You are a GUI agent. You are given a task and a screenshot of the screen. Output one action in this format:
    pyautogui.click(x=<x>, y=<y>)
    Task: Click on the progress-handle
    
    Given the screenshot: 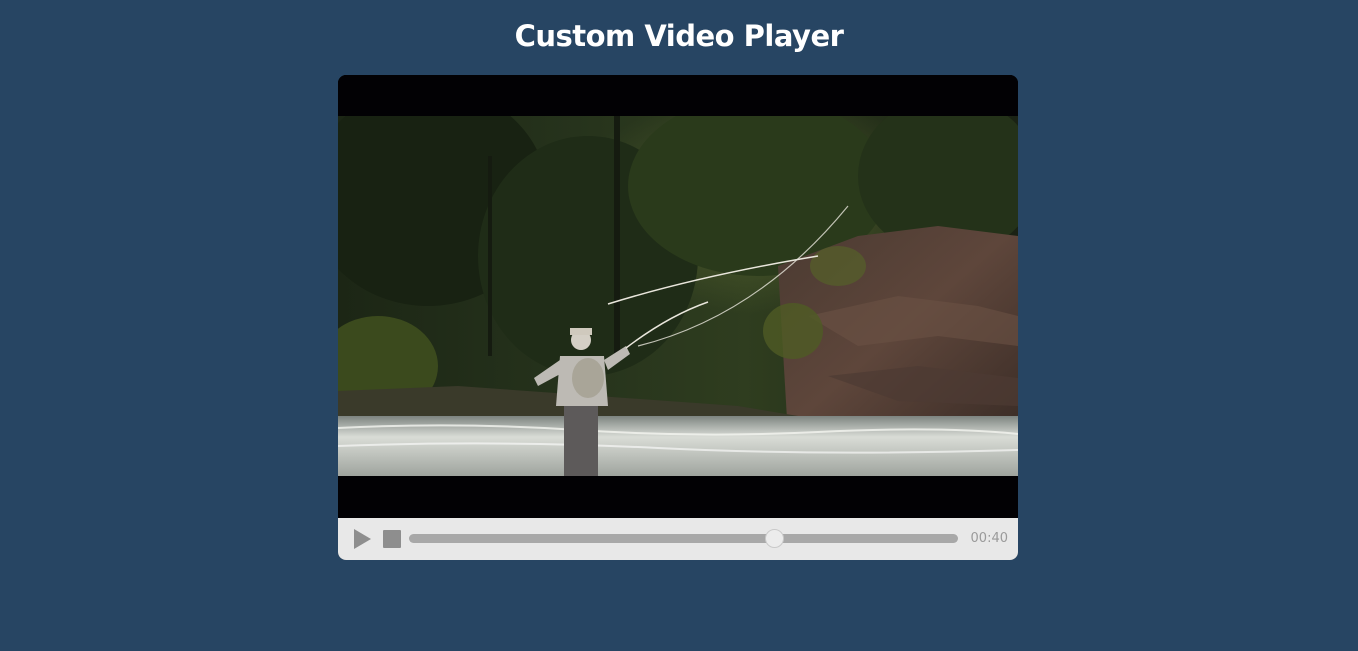 What is the action you would take?
    pyautogui.click(x=775, y=538)
    